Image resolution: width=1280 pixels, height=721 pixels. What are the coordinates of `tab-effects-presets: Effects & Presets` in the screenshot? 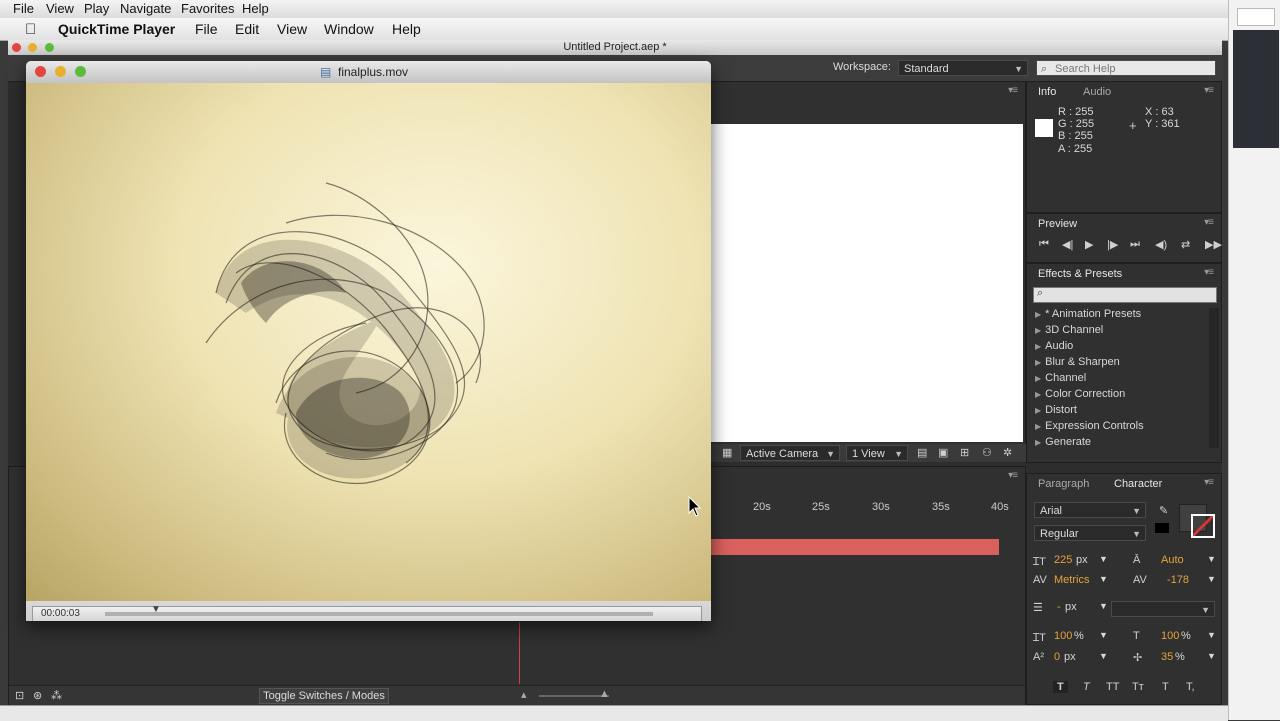 It's located at (1080, 274).